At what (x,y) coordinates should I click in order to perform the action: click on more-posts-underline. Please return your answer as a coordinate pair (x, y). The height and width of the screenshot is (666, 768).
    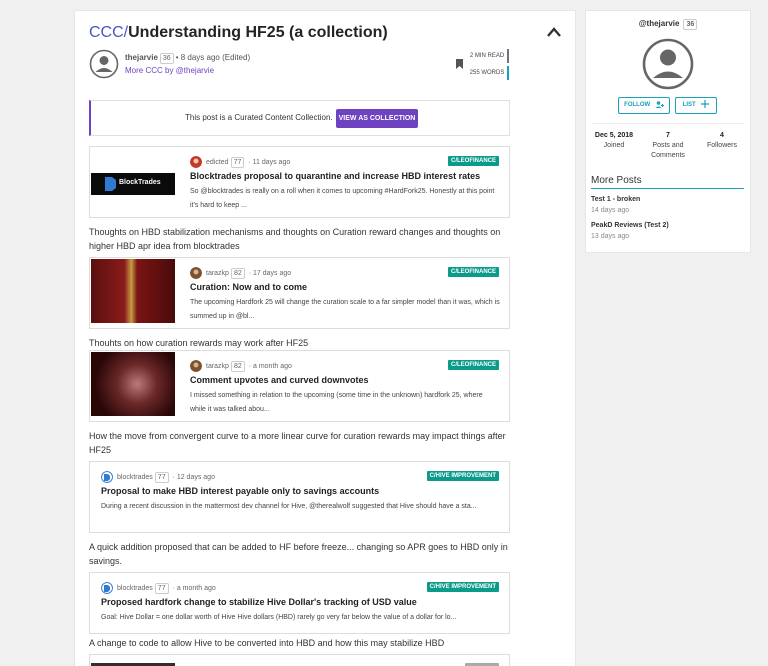
    Looking at the image, I should click on (667, 188).